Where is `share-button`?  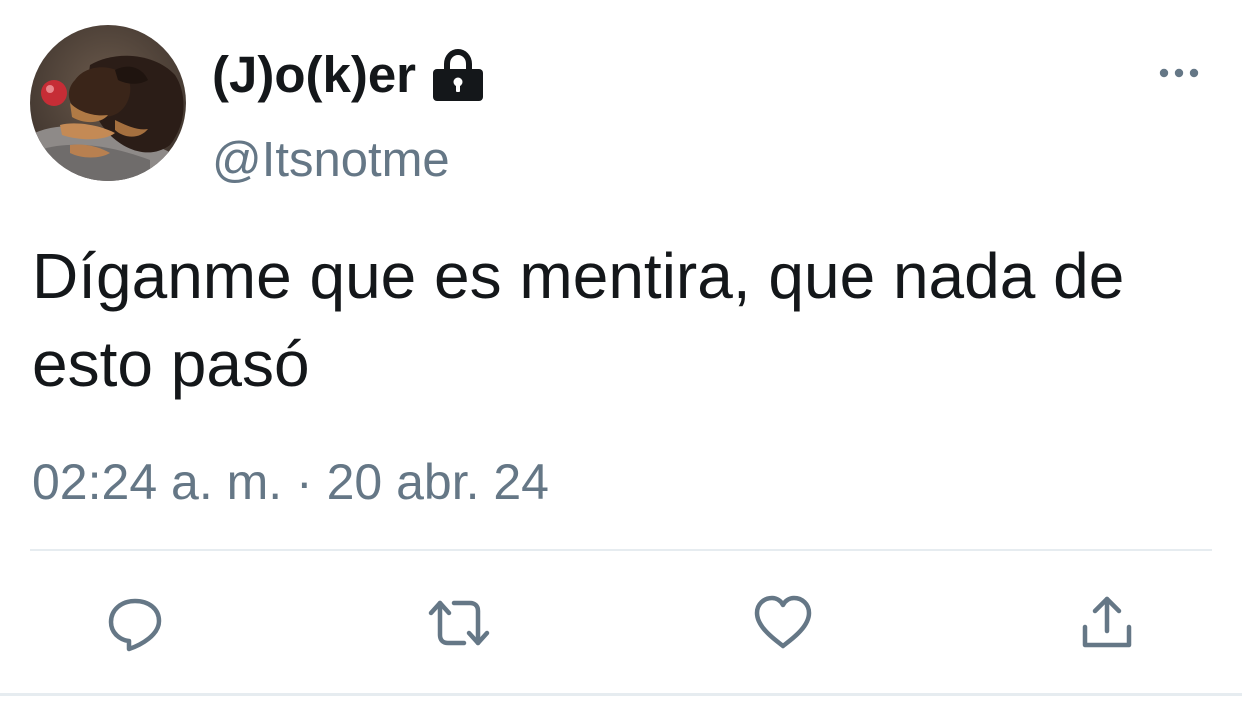
share-button is located at coordinates (1107, 623).